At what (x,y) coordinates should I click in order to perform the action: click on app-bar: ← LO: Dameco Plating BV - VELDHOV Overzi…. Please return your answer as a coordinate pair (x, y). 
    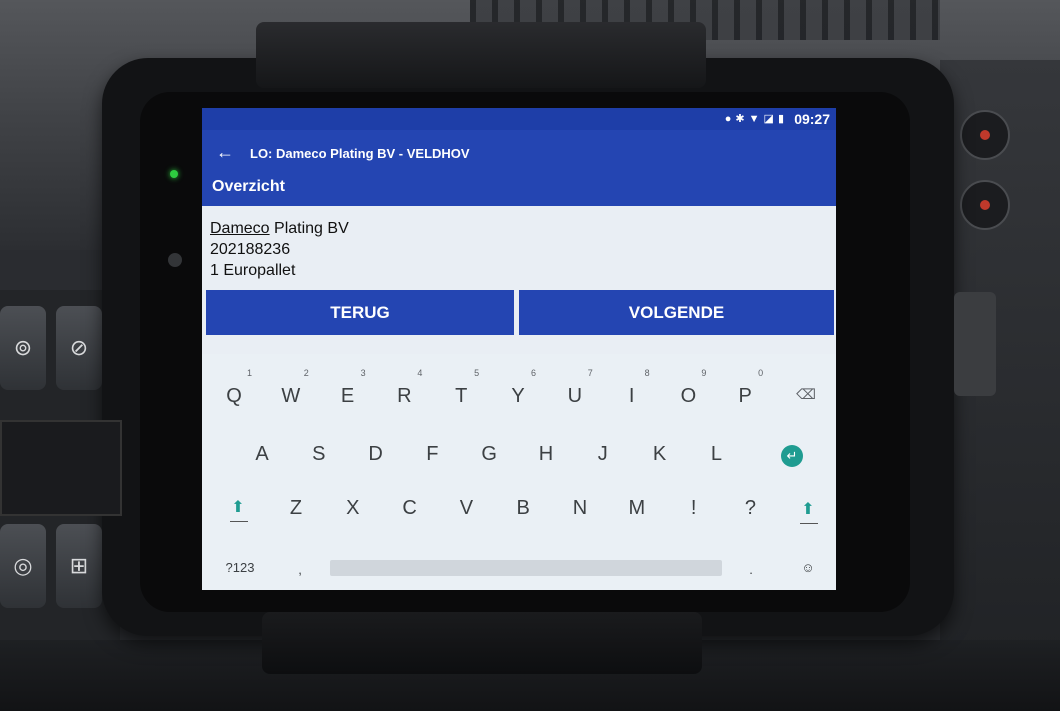
    Looking at the image, I should click on (519, 168).